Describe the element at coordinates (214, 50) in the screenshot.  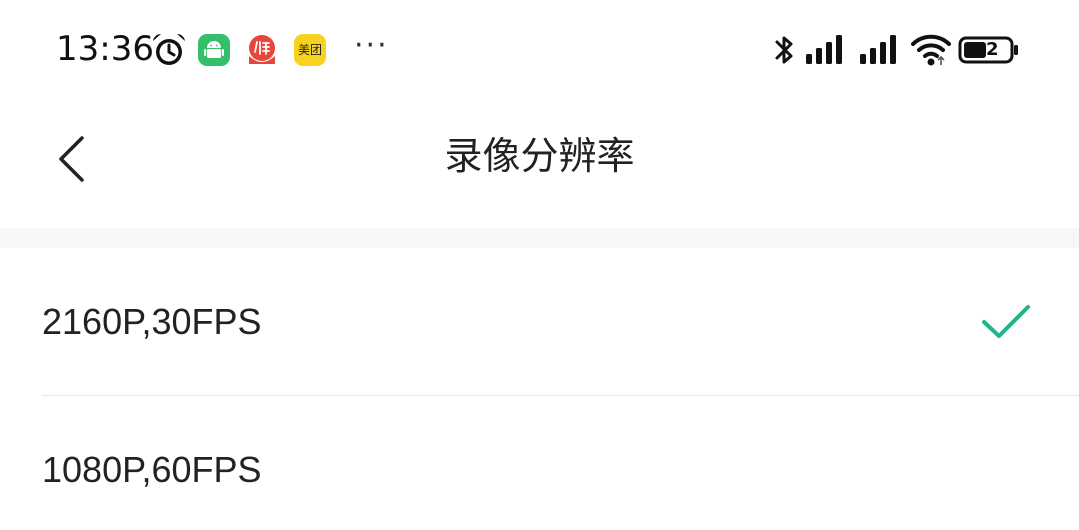
I see `android-app-icon` at that location.